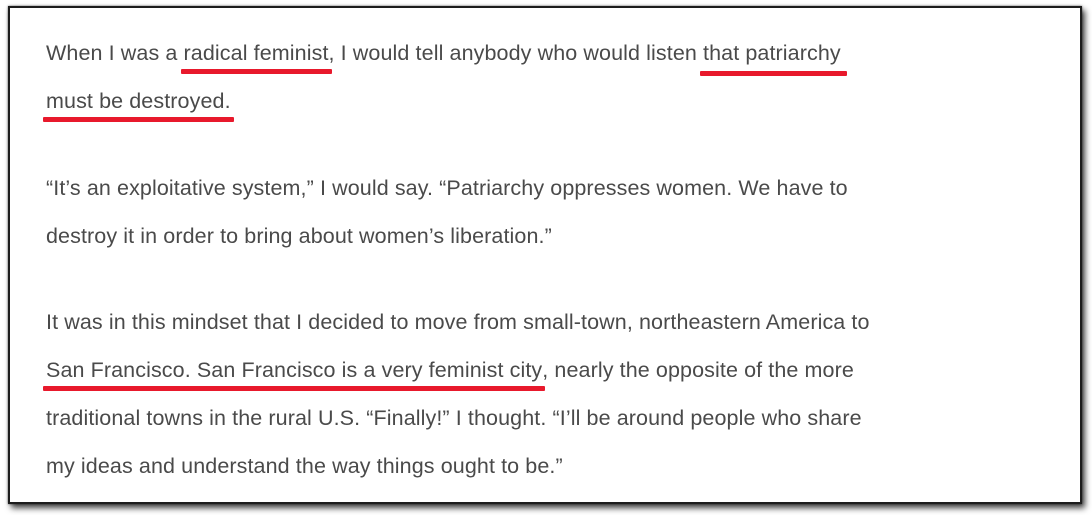  Describe the element at coordinates (698, 370) in the screenshot. I see `text-segment: , nearly the opposite of the more` at that location.